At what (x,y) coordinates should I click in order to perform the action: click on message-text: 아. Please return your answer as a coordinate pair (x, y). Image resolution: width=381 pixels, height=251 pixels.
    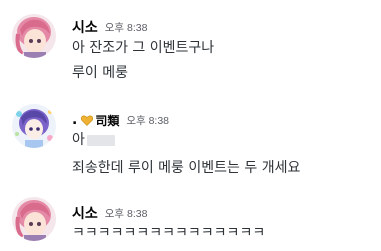
    Looking at the image, I should click on (93, 140).